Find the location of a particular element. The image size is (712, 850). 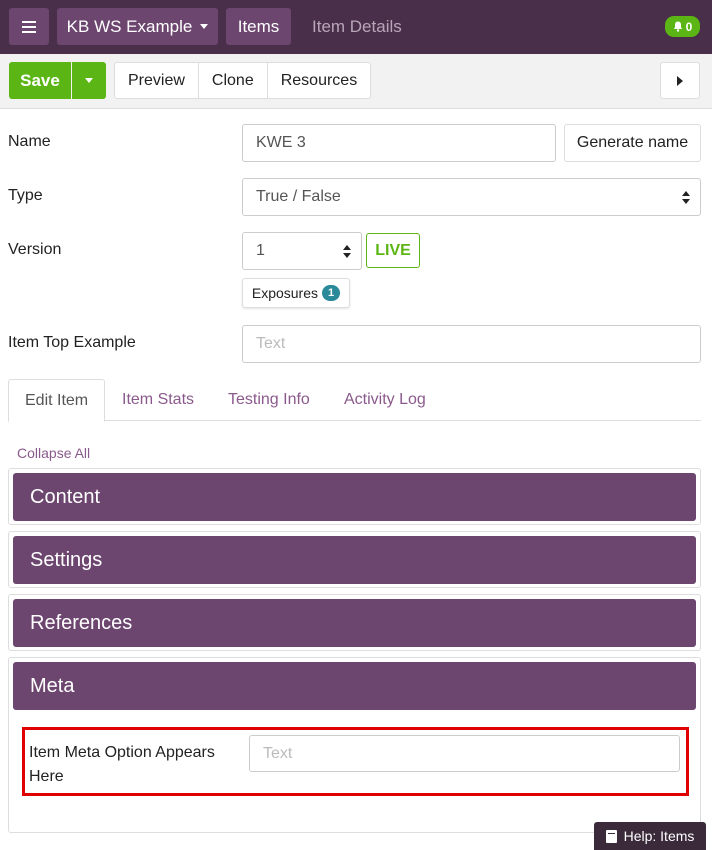

meta-panel-header: Meta is located at coordinates (354, 686).